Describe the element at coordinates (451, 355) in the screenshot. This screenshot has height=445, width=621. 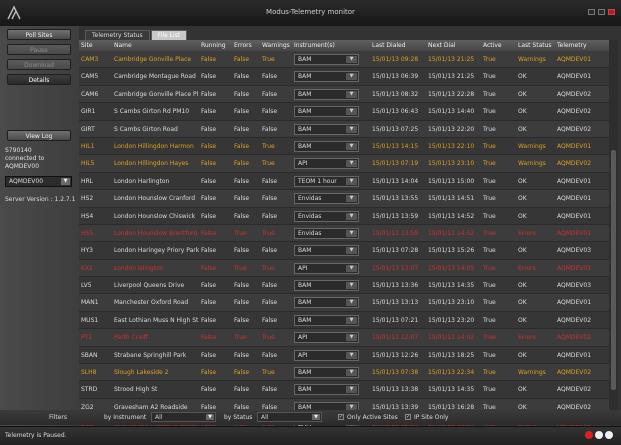
I see `cell-next-dial: 15/01/13 18:25` at that location.